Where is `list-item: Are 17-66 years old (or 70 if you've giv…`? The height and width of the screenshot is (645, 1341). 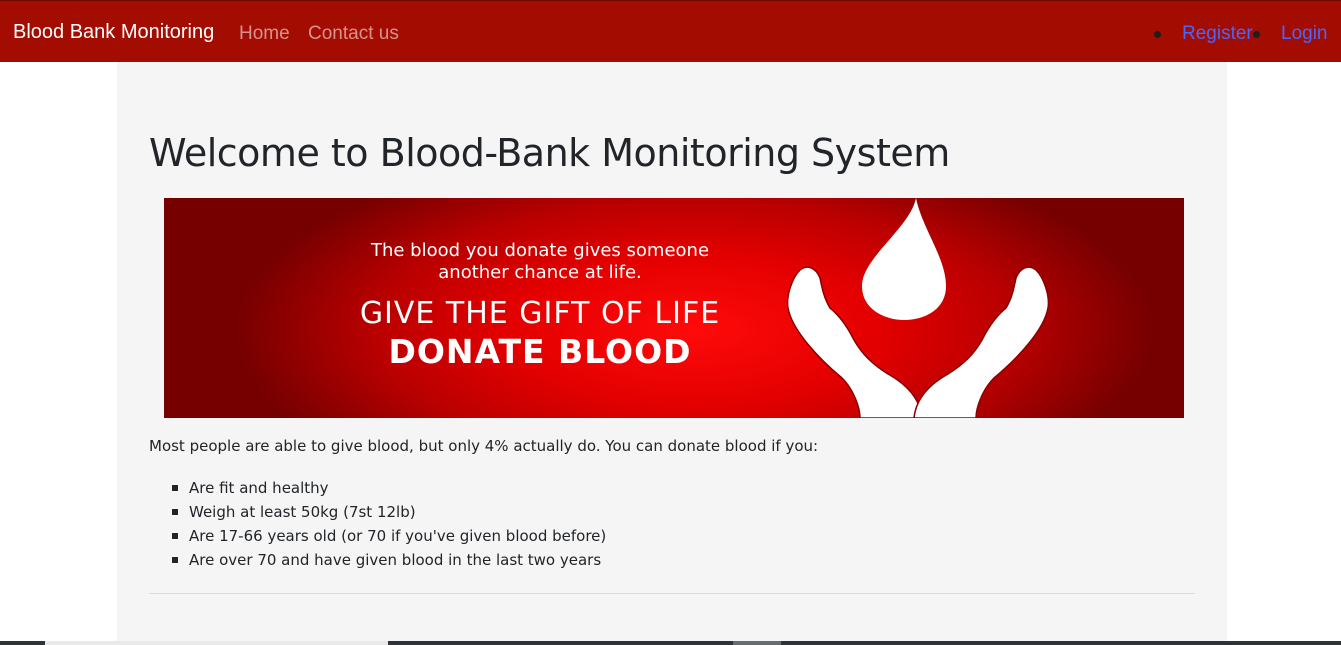
list-item: Are 17-66 years old (or 70 if you've giv… is located at coordinates (377, 536).